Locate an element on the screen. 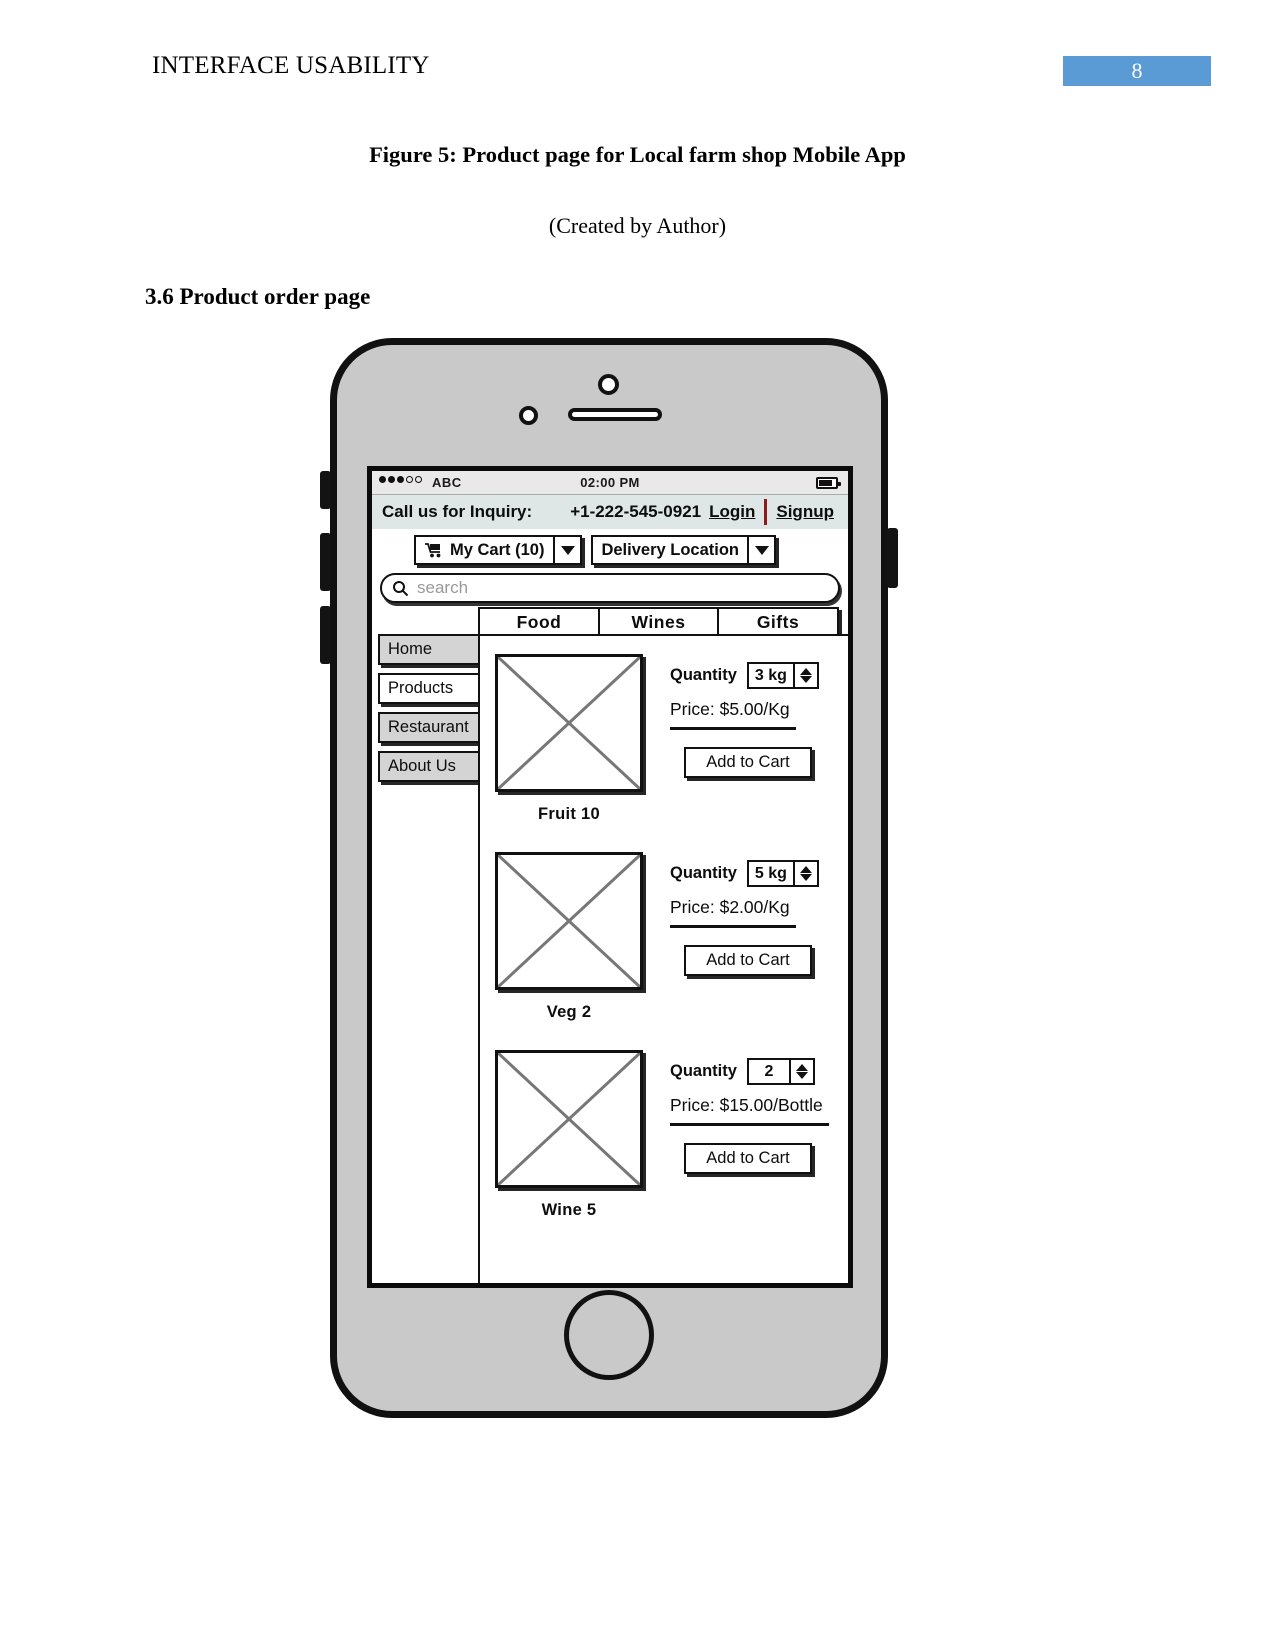 The height and width of the screenshot is (1651, 1275). status-bar-time: 02:00 PM is located at coordinates (610, 482).